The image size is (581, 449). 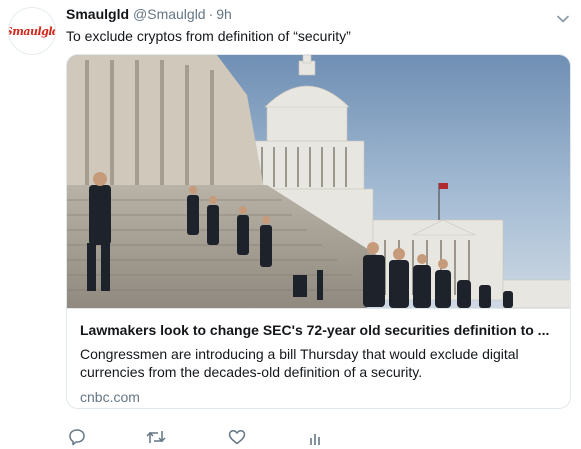 I want to click on retweet-icon, so click(x=156, y=437).